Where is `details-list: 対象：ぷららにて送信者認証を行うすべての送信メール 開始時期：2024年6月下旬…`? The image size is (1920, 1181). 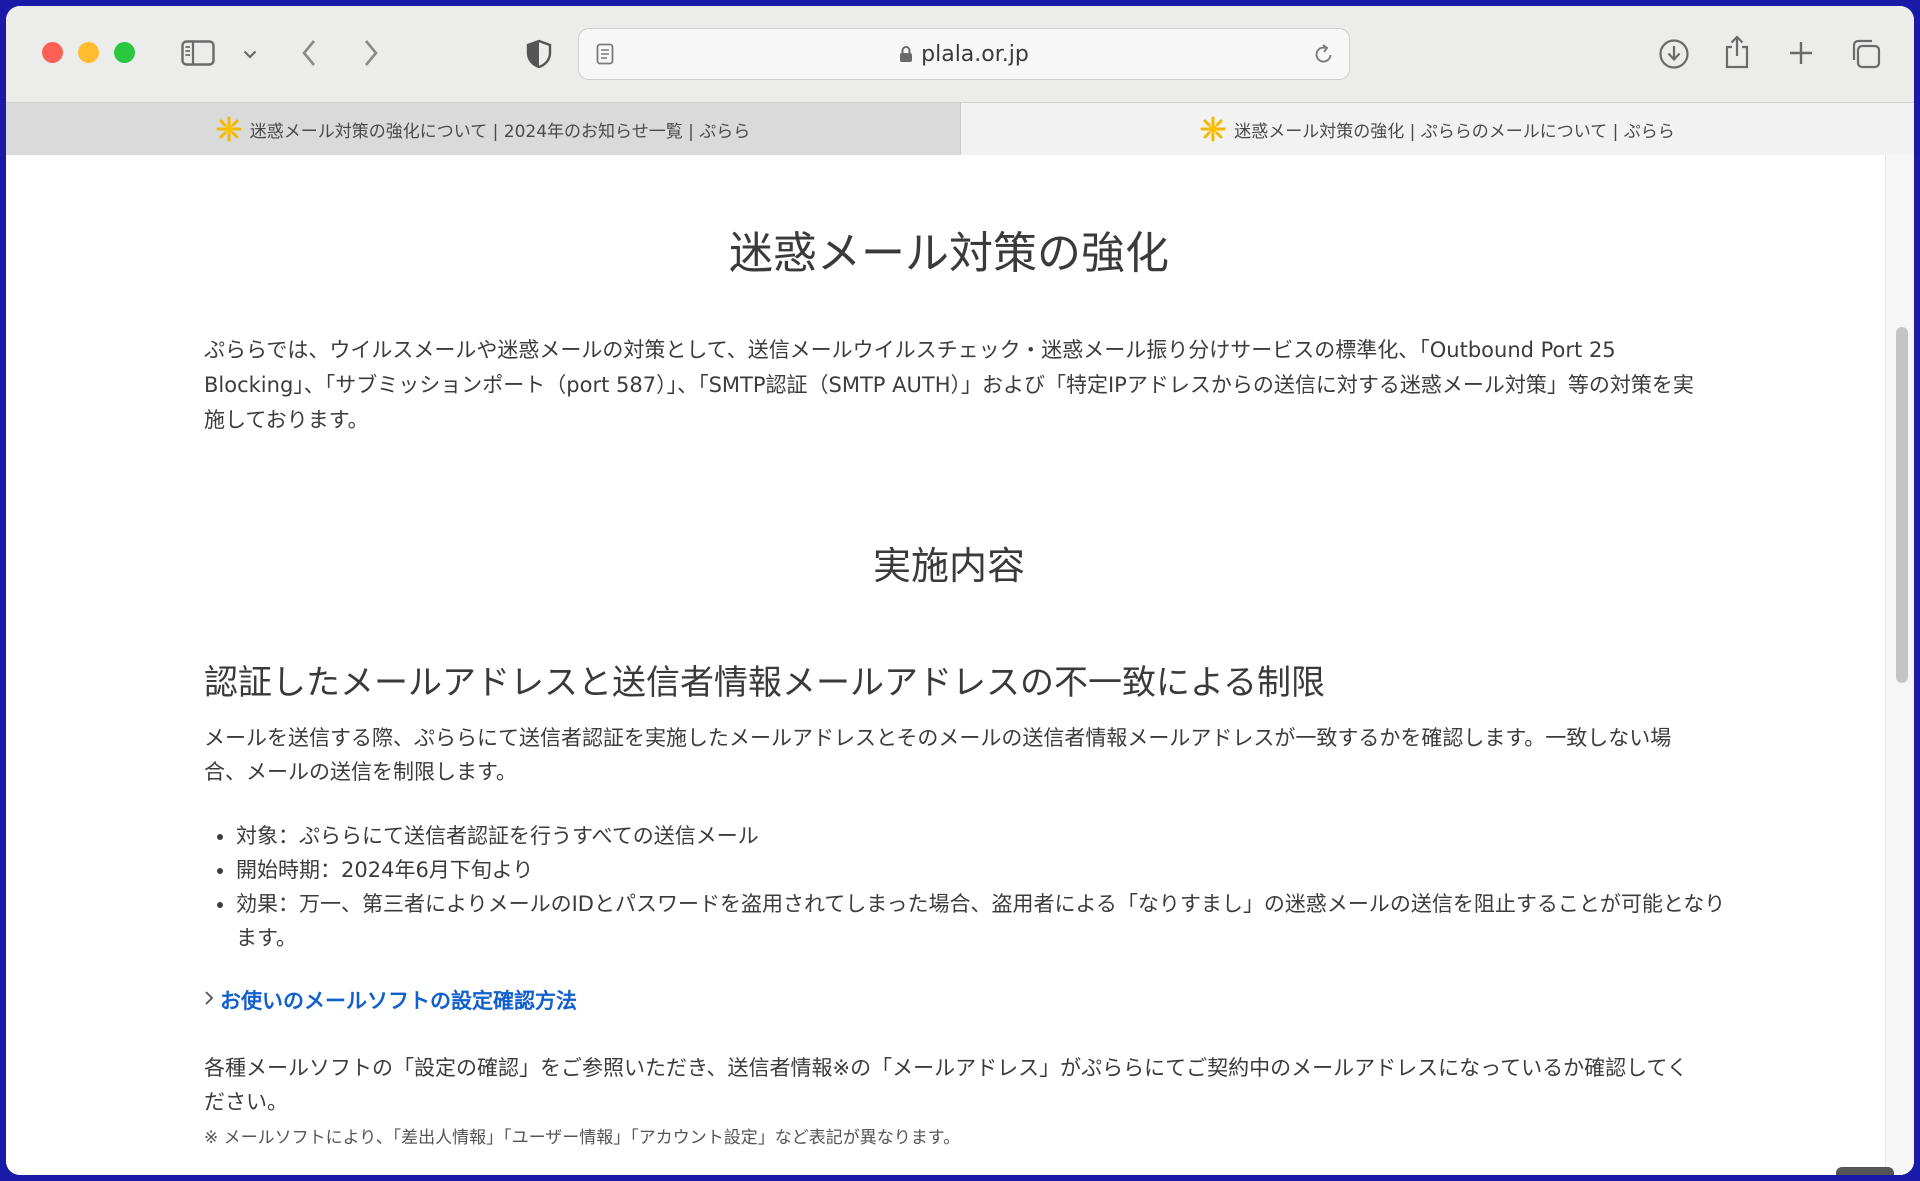
details-list: 対象：ぷららにて送信者認証を行うすべての送信メール 開始時期：2024年6月下旬… is located at coordinates (965, 887).